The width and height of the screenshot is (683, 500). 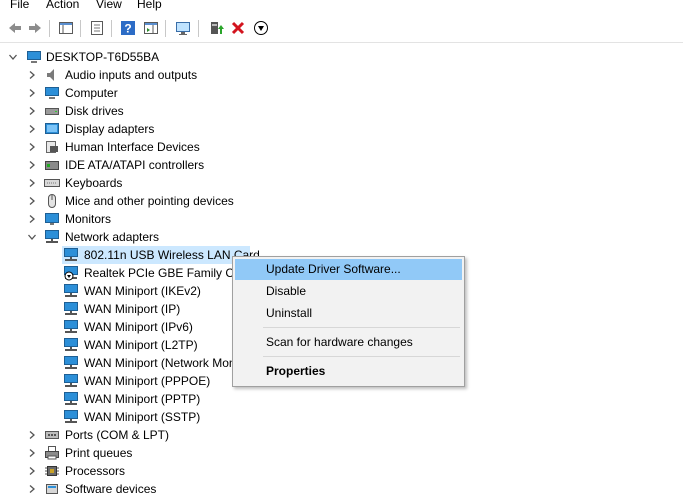 What do you see at coordinates (52, 489) in the screenshot?
I see `software-device-icon` at bounding box center [52, 489].